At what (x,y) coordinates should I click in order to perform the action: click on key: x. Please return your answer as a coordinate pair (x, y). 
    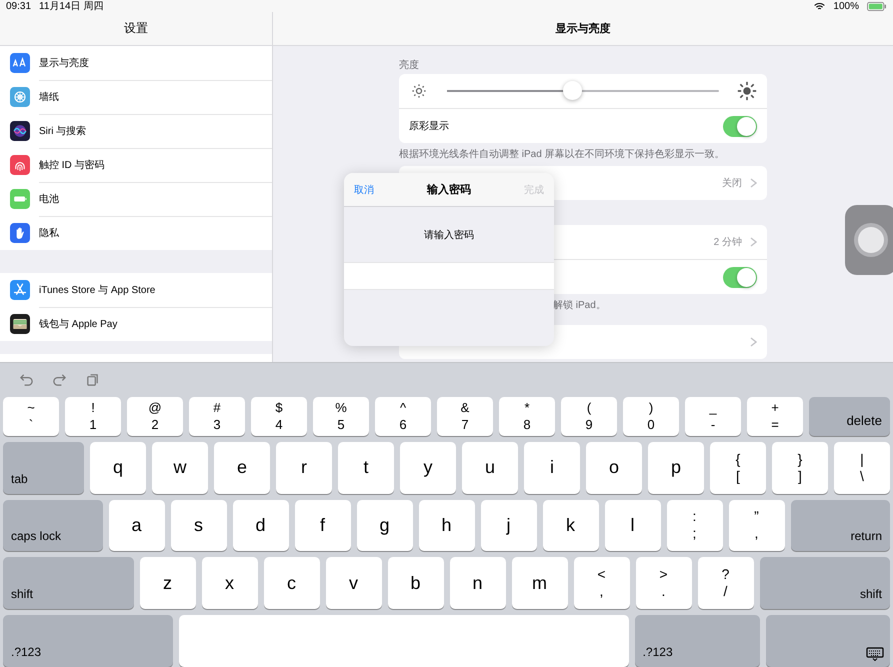
    Looking at the image, I should click on (230, 583).